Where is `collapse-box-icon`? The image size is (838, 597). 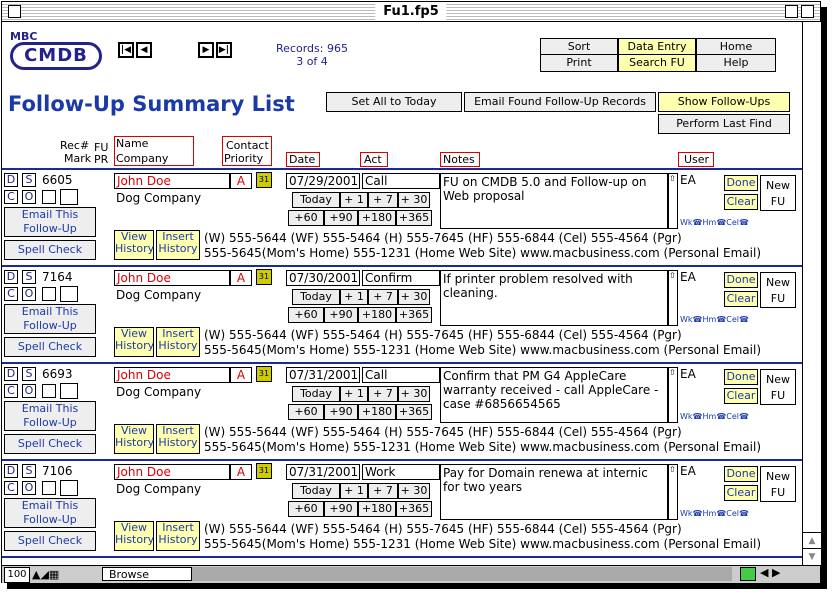
collapse-box-icon is located at coordinates (807, 11).